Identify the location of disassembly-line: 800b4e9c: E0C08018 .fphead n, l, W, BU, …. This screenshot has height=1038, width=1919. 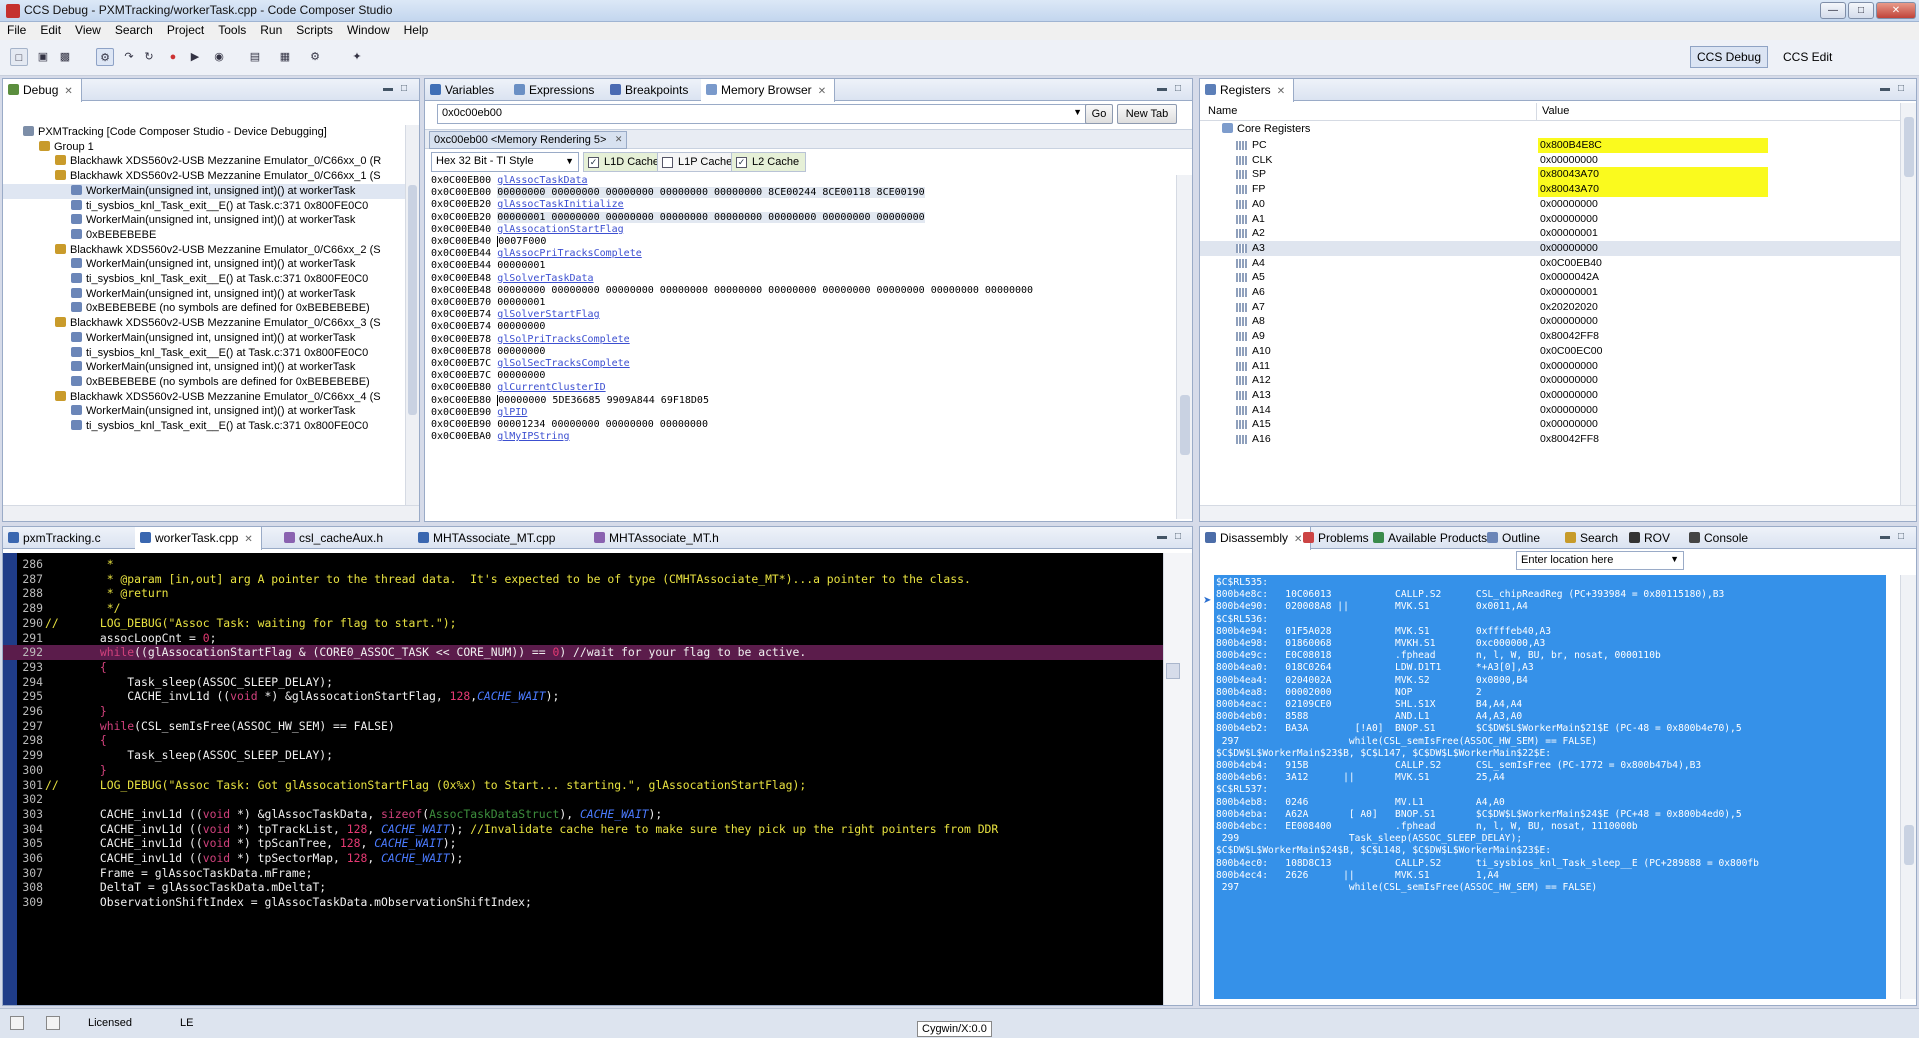
(1438, 656).